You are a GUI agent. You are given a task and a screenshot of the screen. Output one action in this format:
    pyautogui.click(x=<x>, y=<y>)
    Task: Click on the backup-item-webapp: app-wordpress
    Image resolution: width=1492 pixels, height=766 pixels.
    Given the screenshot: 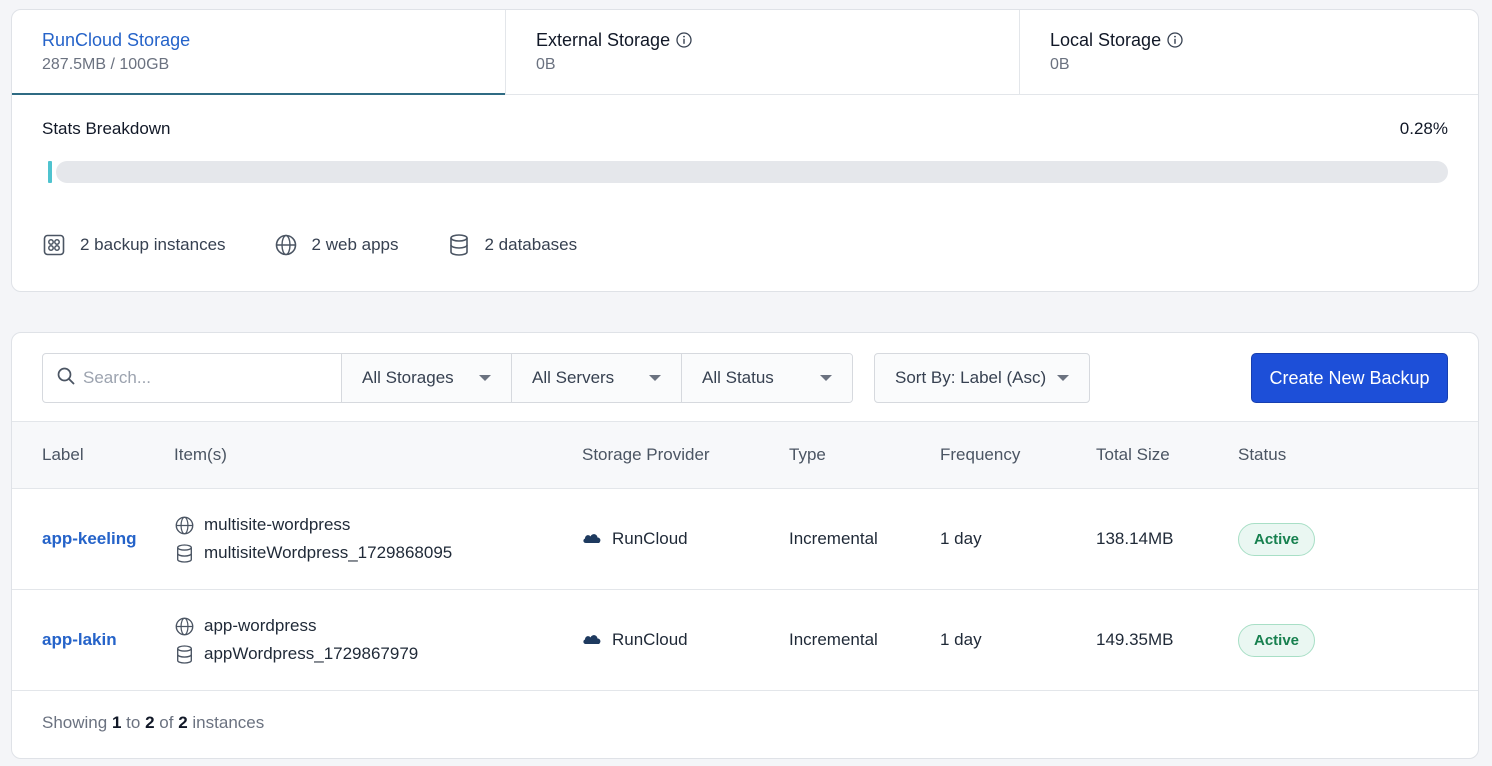 What is the action you would take?
    pyautogui.click(x=378, y=626)
    